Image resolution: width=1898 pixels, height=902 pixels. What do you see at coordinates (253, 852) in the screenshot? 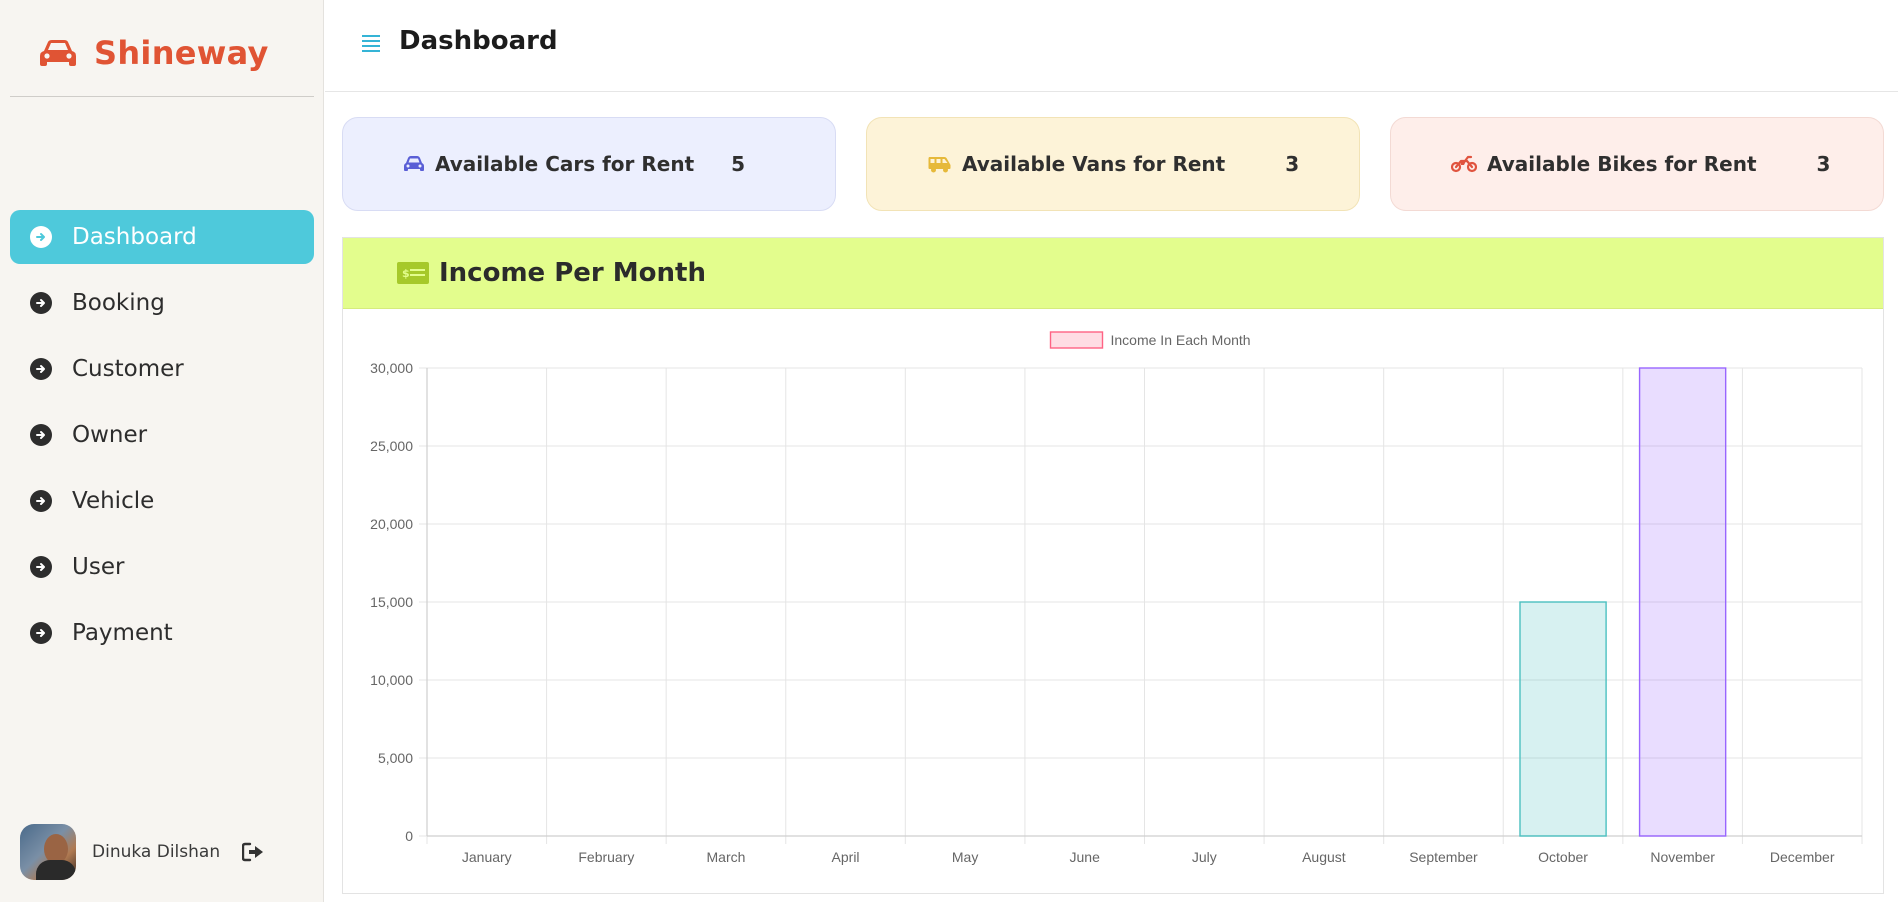
I see `logout-icon` at bounding box center [253, 852].